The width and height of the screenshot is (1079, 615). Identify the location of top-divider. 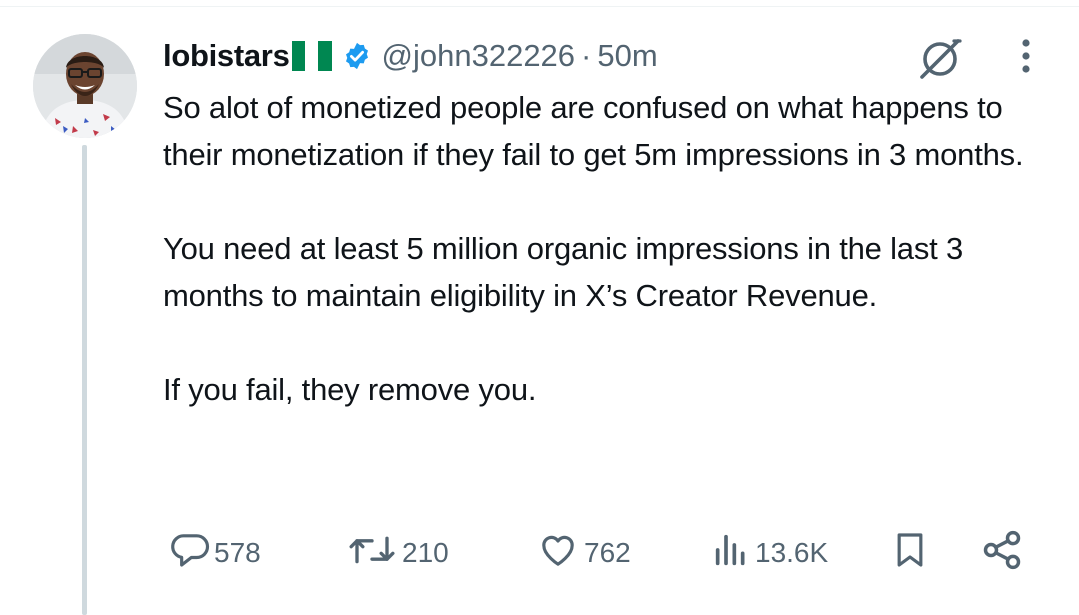
(539, 6).